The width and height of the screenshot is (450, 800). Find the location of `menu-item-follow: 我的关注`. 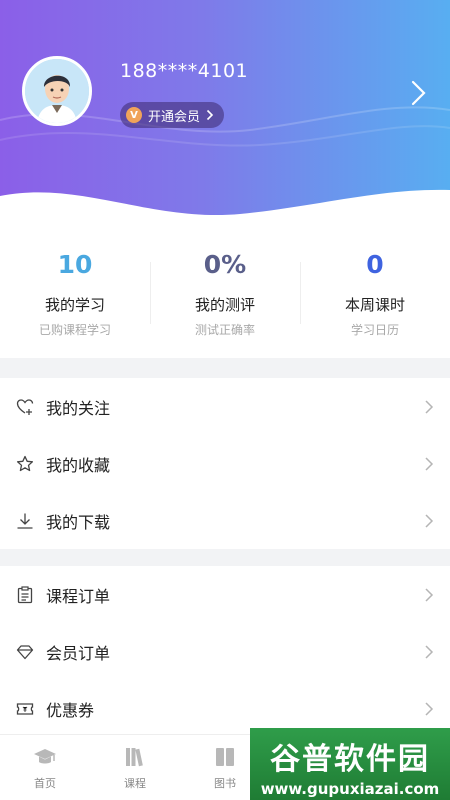

menu-item-follow: 我的关注 is located at coordinates (225, 406).